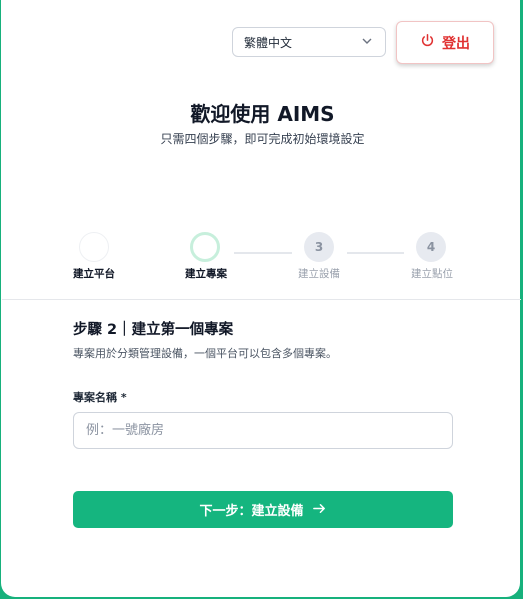 This screenshot has height=599, width=523. I want to click on step-3-label: 建立設備, so click(319, 274).